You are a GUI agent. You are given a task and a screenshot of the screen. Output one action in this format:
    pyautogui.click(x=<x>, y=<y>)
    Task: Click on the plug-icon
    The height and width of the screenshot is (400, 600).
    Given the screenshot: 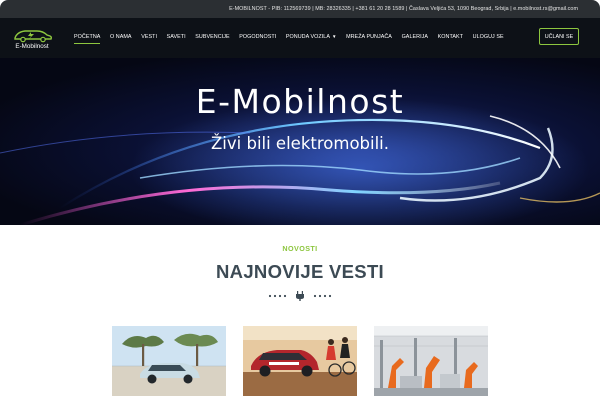 What is the action you would take?
    pyautogui.click(x=300, y=296)
    